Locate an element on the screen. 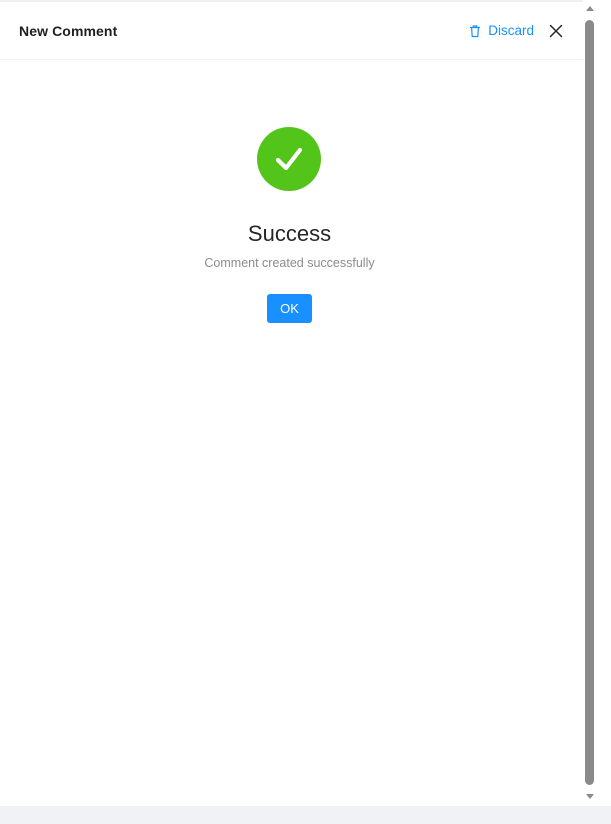 Image resolution: width=611 pixels, height=824 pixels. discard-button: Discard is located at coordinates (501, 30).